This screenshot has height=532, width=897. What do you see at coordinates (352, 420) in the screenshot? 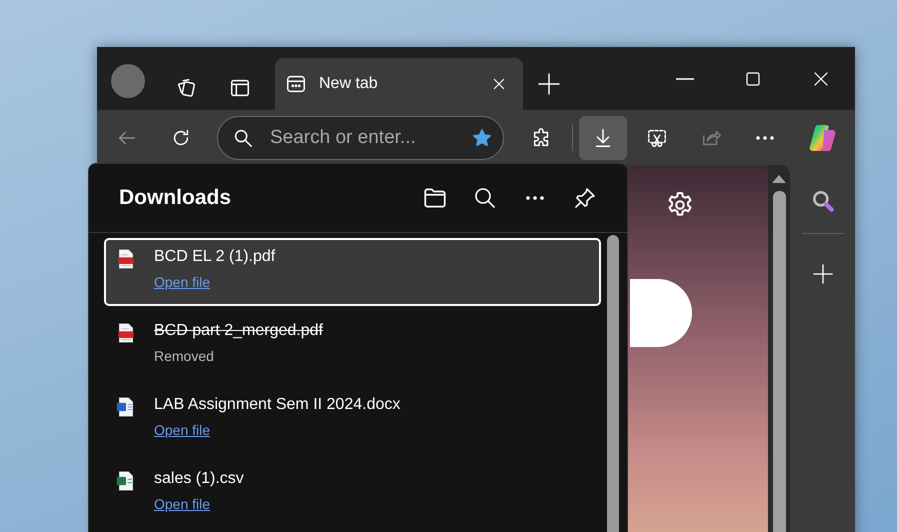
I see `download-item: LAB Assignment Sem II 2024.docx Open file` at bounding box center [352, 420].